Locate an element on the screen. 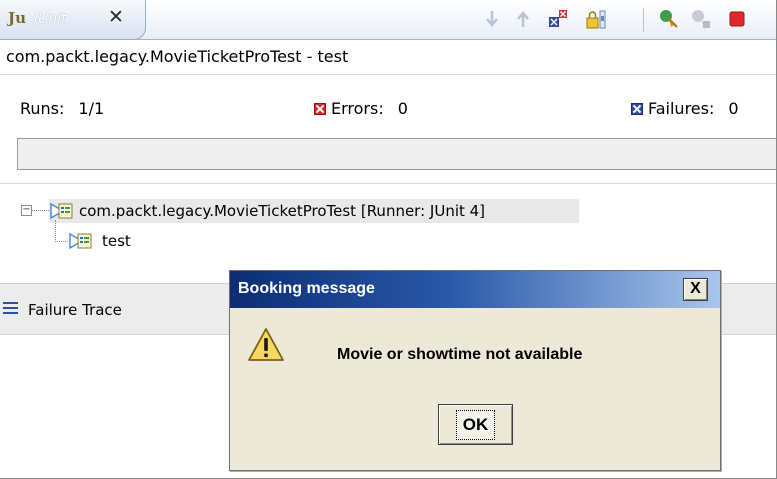 This screenshot has width=777, height=479. ok-button: OK is located at coordinates (475, 424).